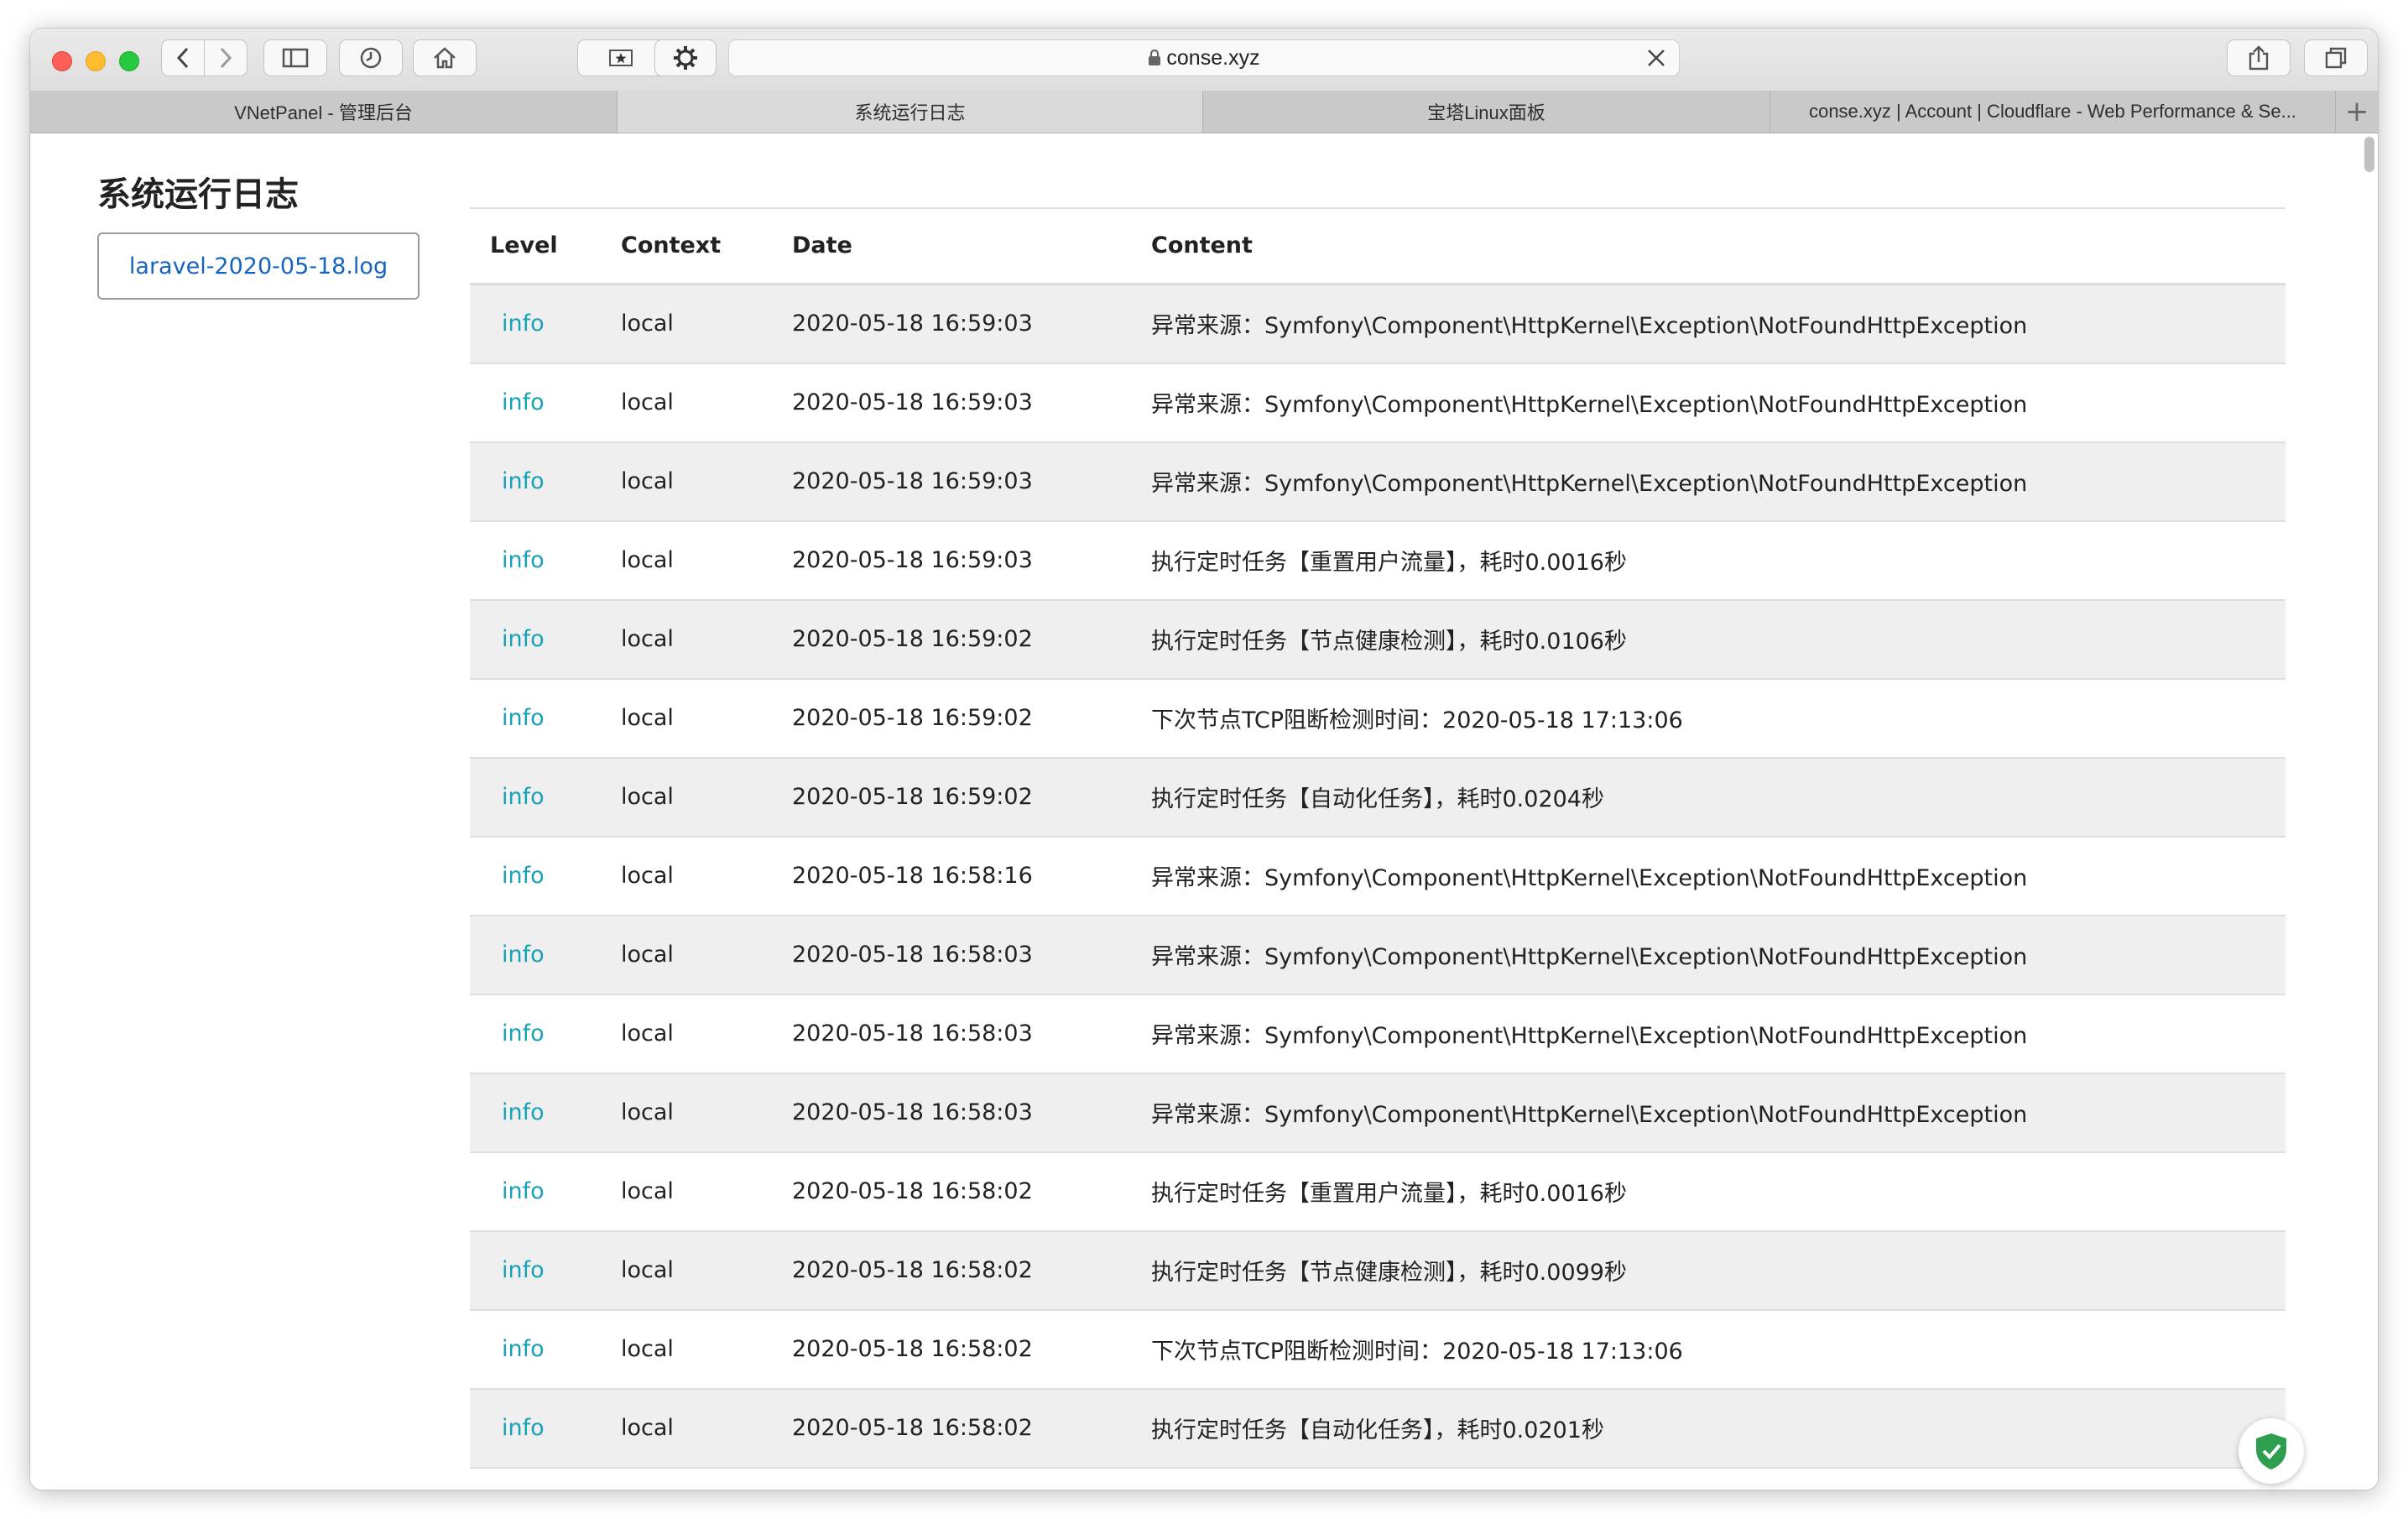 Image resolution: width=2408 pixels, height=1519 pixels. I want to click on close-window-button, so click(62, 61).